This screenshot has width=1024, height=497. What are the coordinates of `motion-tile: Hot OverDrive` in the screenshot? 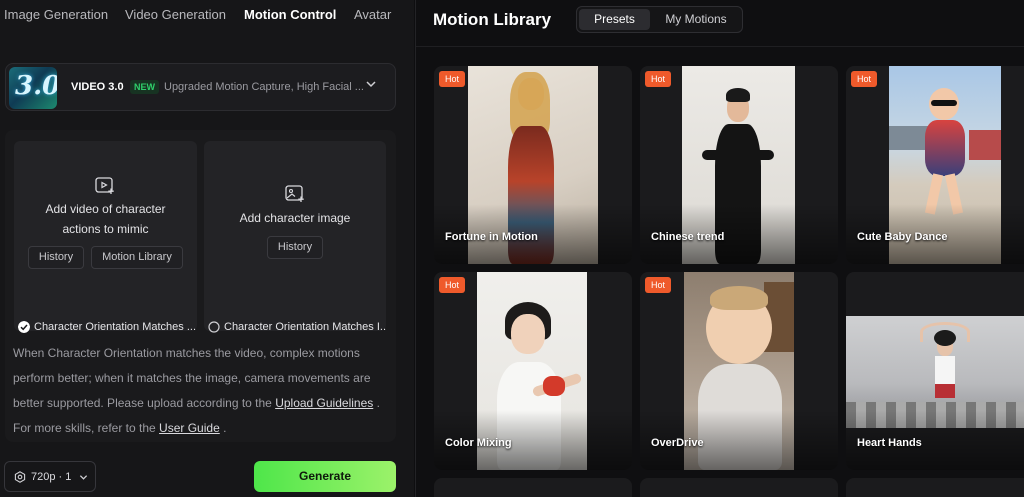 It's located at (739, 371).